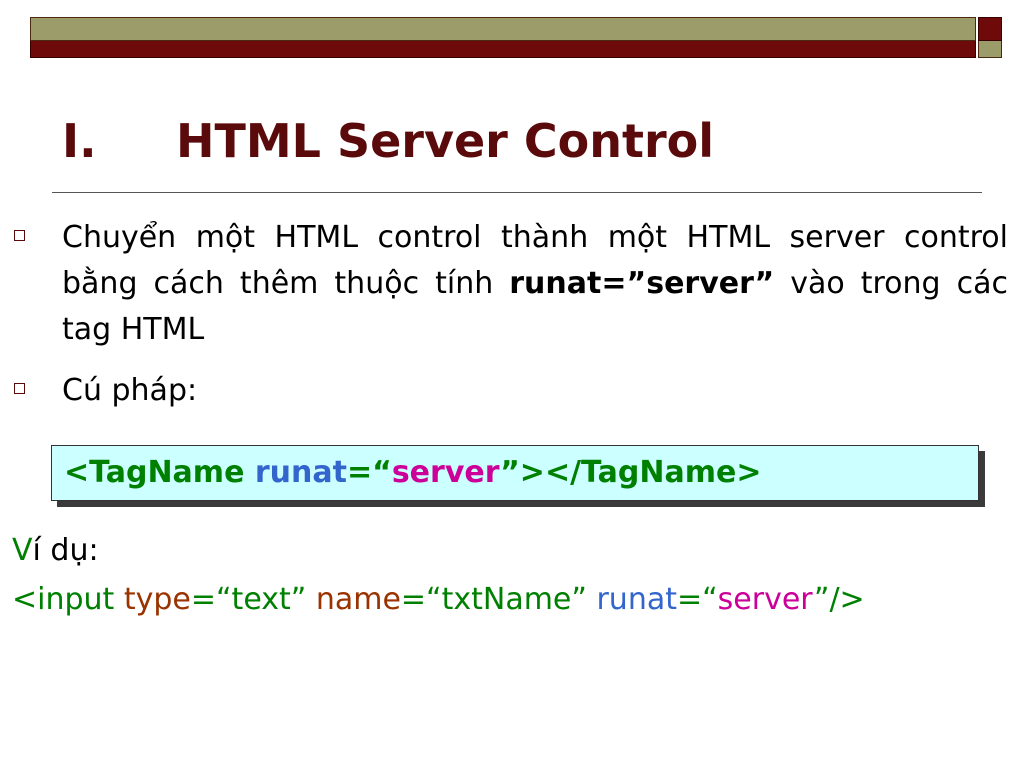 Image resolution: width=1024 pixels, height=768 pixels. I want to click on code-runat-eq: =“, so click(697, 599).